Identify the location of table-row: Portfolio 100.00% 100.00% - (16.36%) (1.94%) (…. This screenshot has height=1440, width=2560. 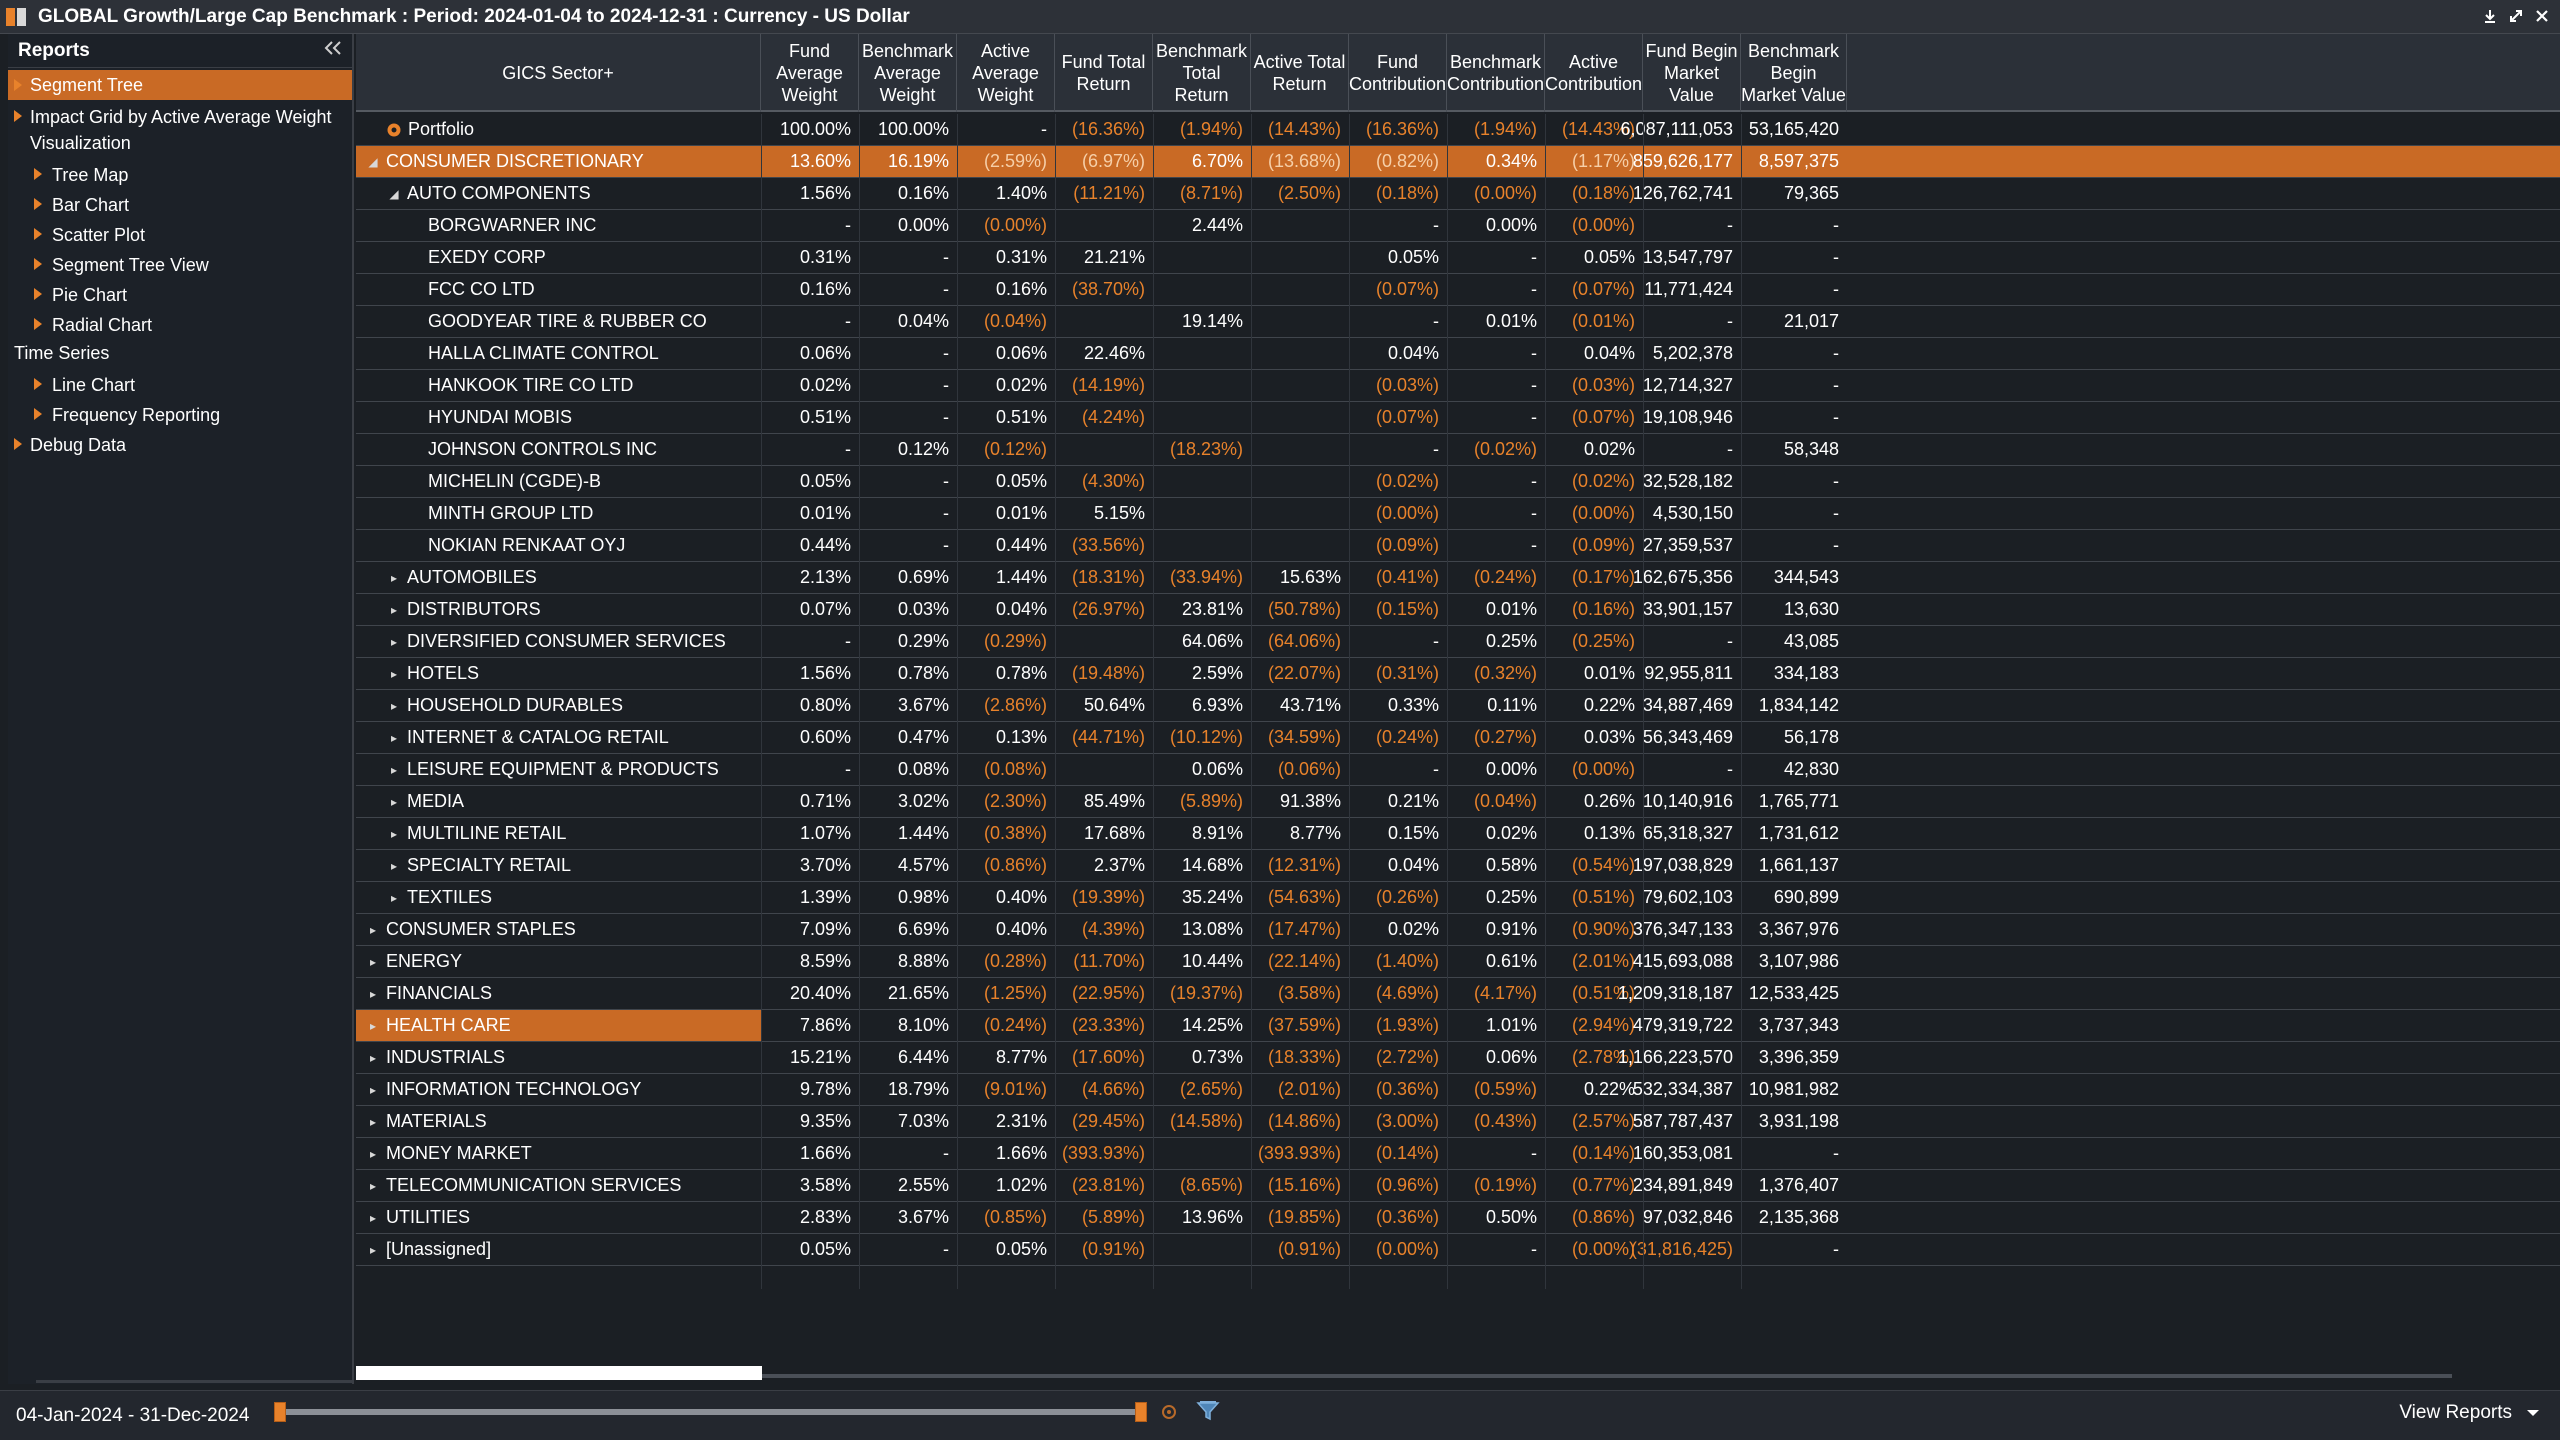
(1458, 130).